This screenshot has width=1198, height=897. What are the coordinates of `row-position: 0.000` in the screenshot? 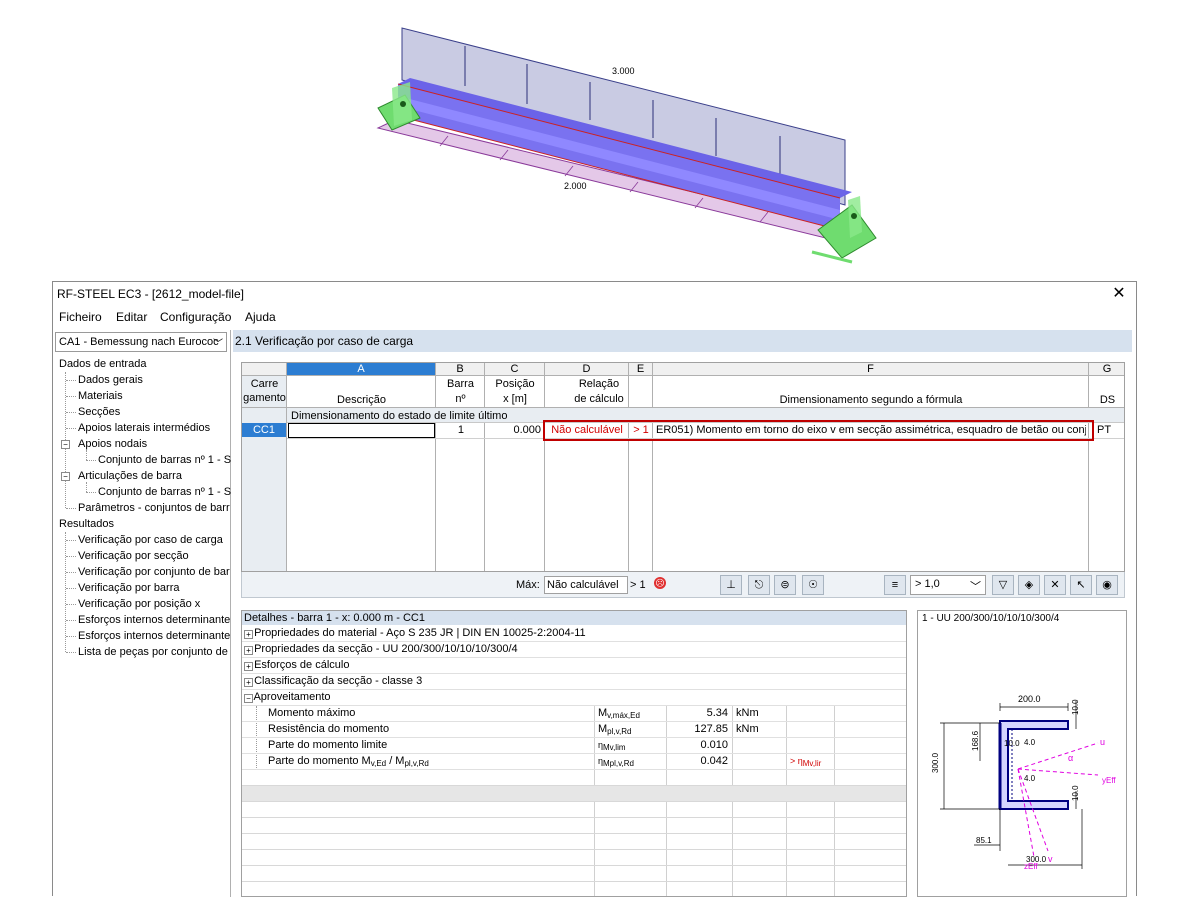 It's located at (513, 430).